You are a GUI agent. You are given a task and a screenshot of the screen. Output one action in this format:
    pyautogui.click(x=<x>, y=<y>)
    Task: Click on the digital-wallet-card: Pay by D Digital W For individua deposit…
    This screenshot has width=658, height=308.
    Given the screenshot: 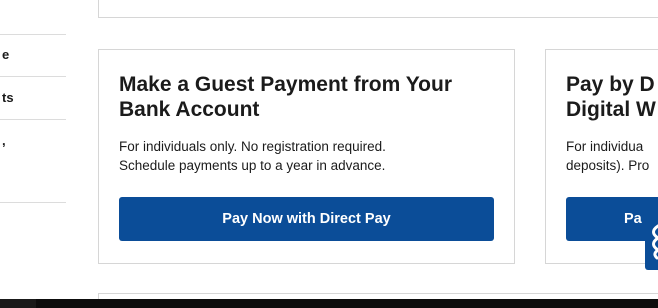 What is the action you would take?
    pyautogui.click(x=601, y=156)
    